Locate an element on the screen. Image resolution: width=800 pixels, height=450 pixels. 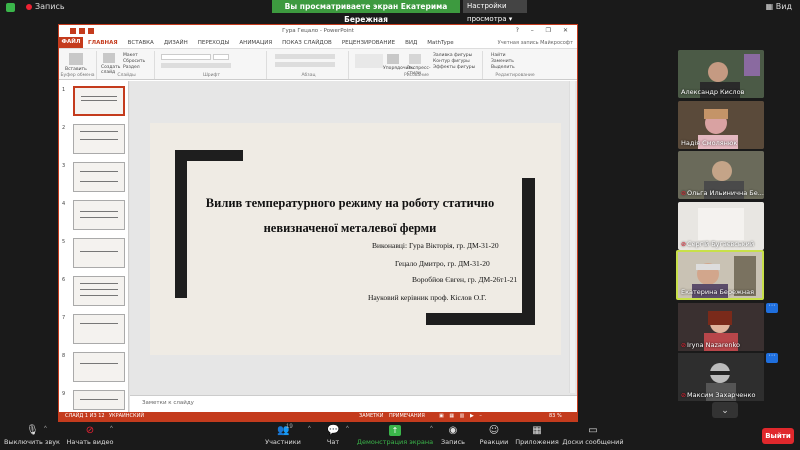
share-screen-icon: ↑ is located at coordinates (395, 430).